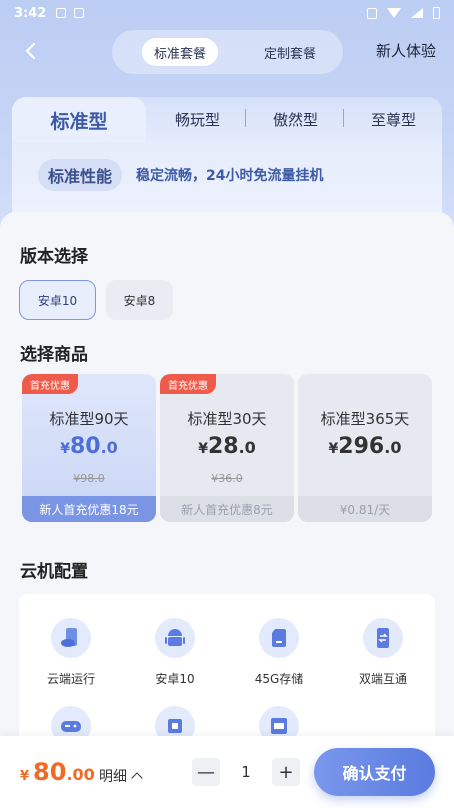 This screenshot has height=808, width=454. I want to click on confirm-pay-button: 确认支付, so click(374, 772).